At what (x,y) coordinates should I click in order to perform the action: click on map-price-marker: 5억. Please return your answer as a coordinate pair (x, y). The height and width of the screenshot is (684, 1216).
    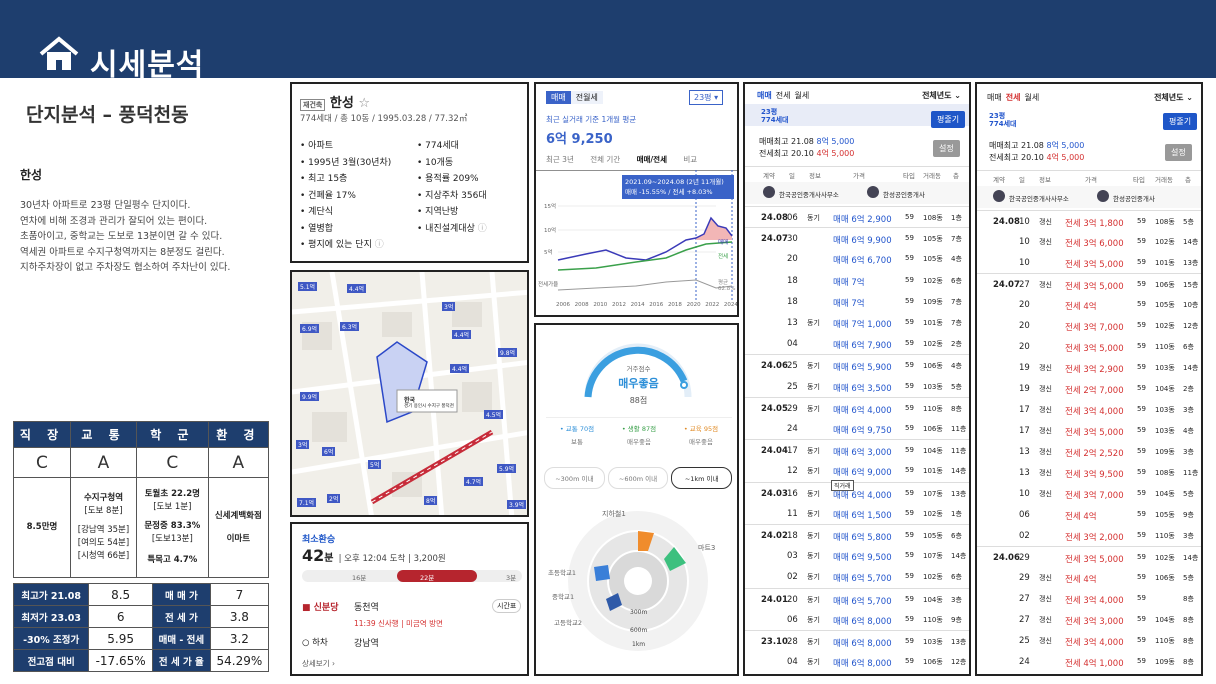
    Looking at the image, I should click on (375, 464).